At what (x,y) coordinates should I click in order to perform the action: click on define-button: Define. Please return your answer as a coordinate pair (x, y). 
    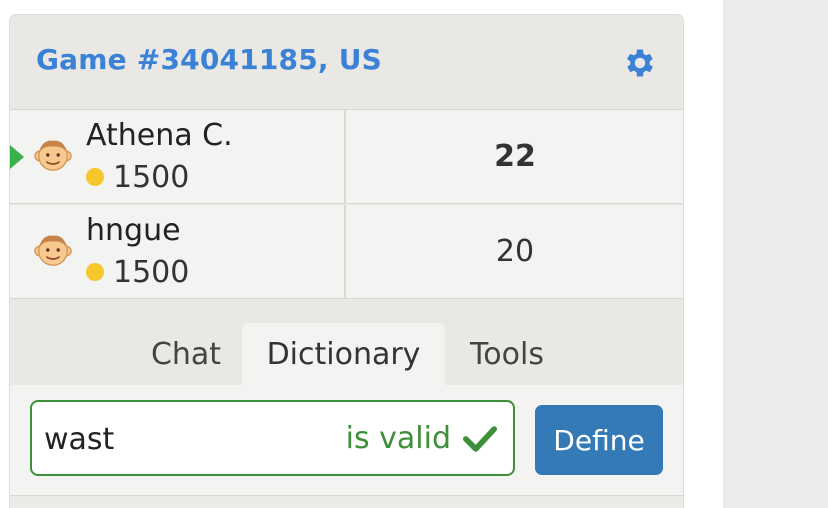
    Looking at the image, I should click on (599, 440).